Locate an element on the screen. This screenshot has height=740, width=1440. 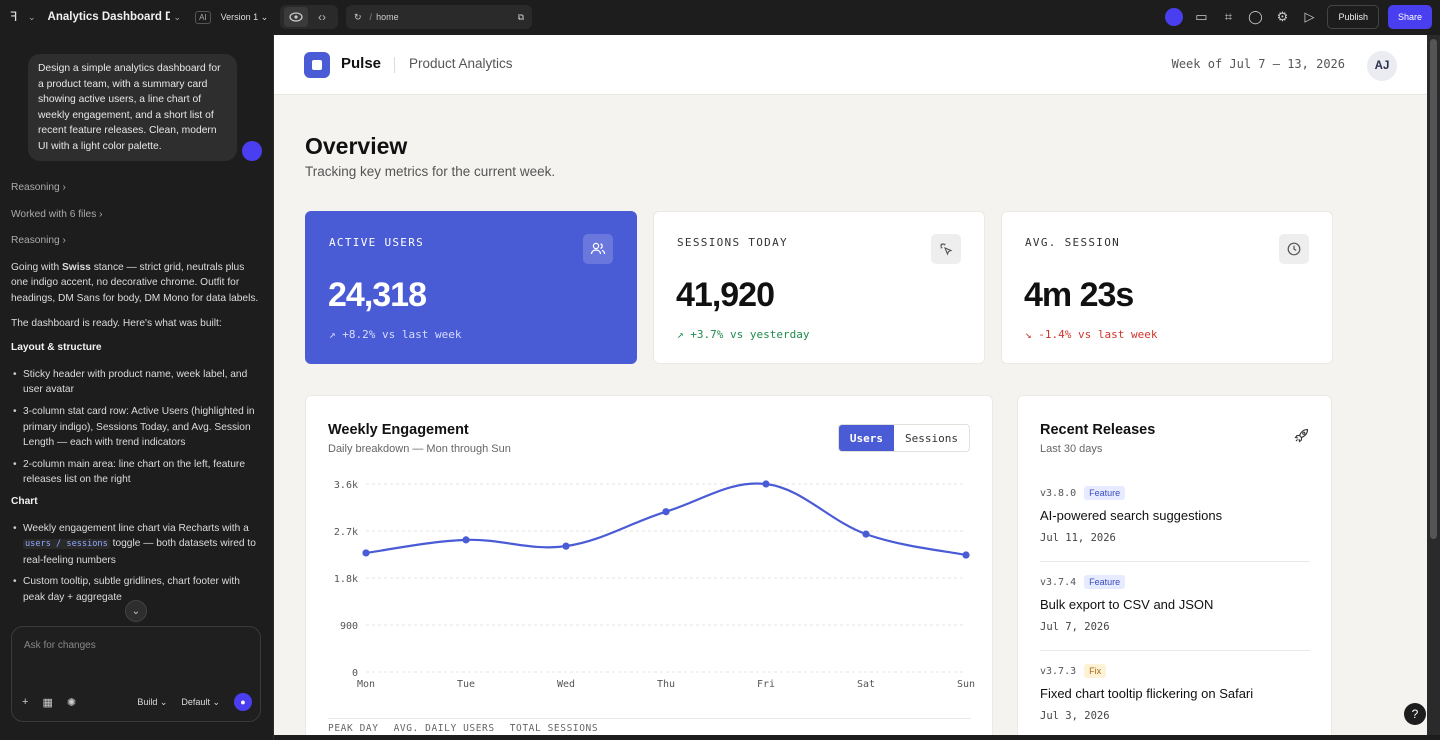
week-label: Week of Jul 7 – 13, 2026 is located at coordinates (1258, 64).